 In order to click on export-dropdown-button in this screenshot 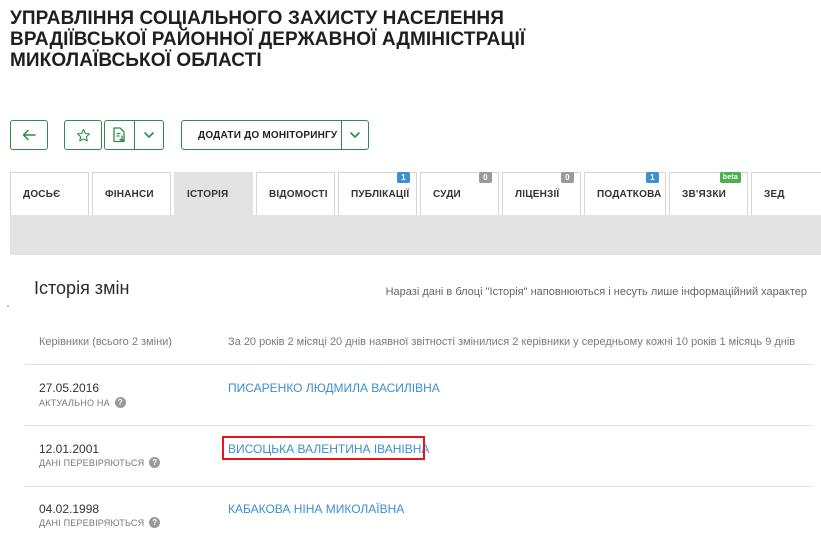, I will do `click(148, 135)`.